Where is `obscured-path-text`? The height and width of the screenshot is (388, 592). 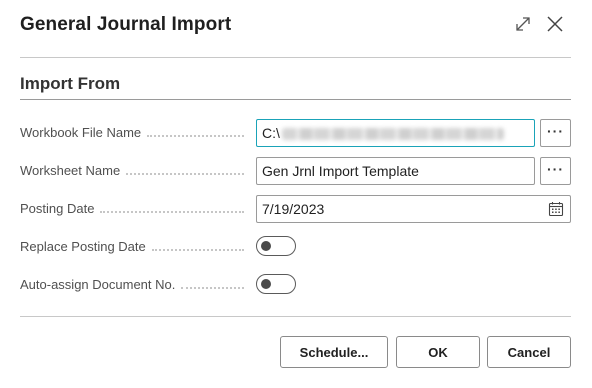 obscured-path-text is located at coordinates (392, 134).